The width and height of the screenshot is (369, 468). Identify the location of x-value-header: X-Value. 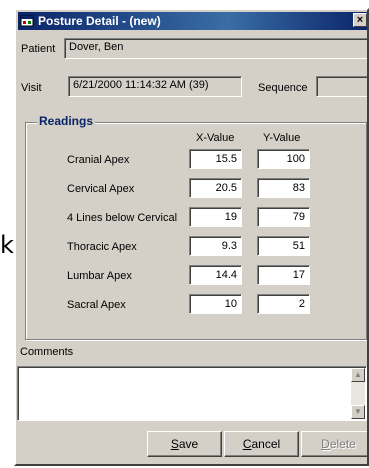
(215, 138).